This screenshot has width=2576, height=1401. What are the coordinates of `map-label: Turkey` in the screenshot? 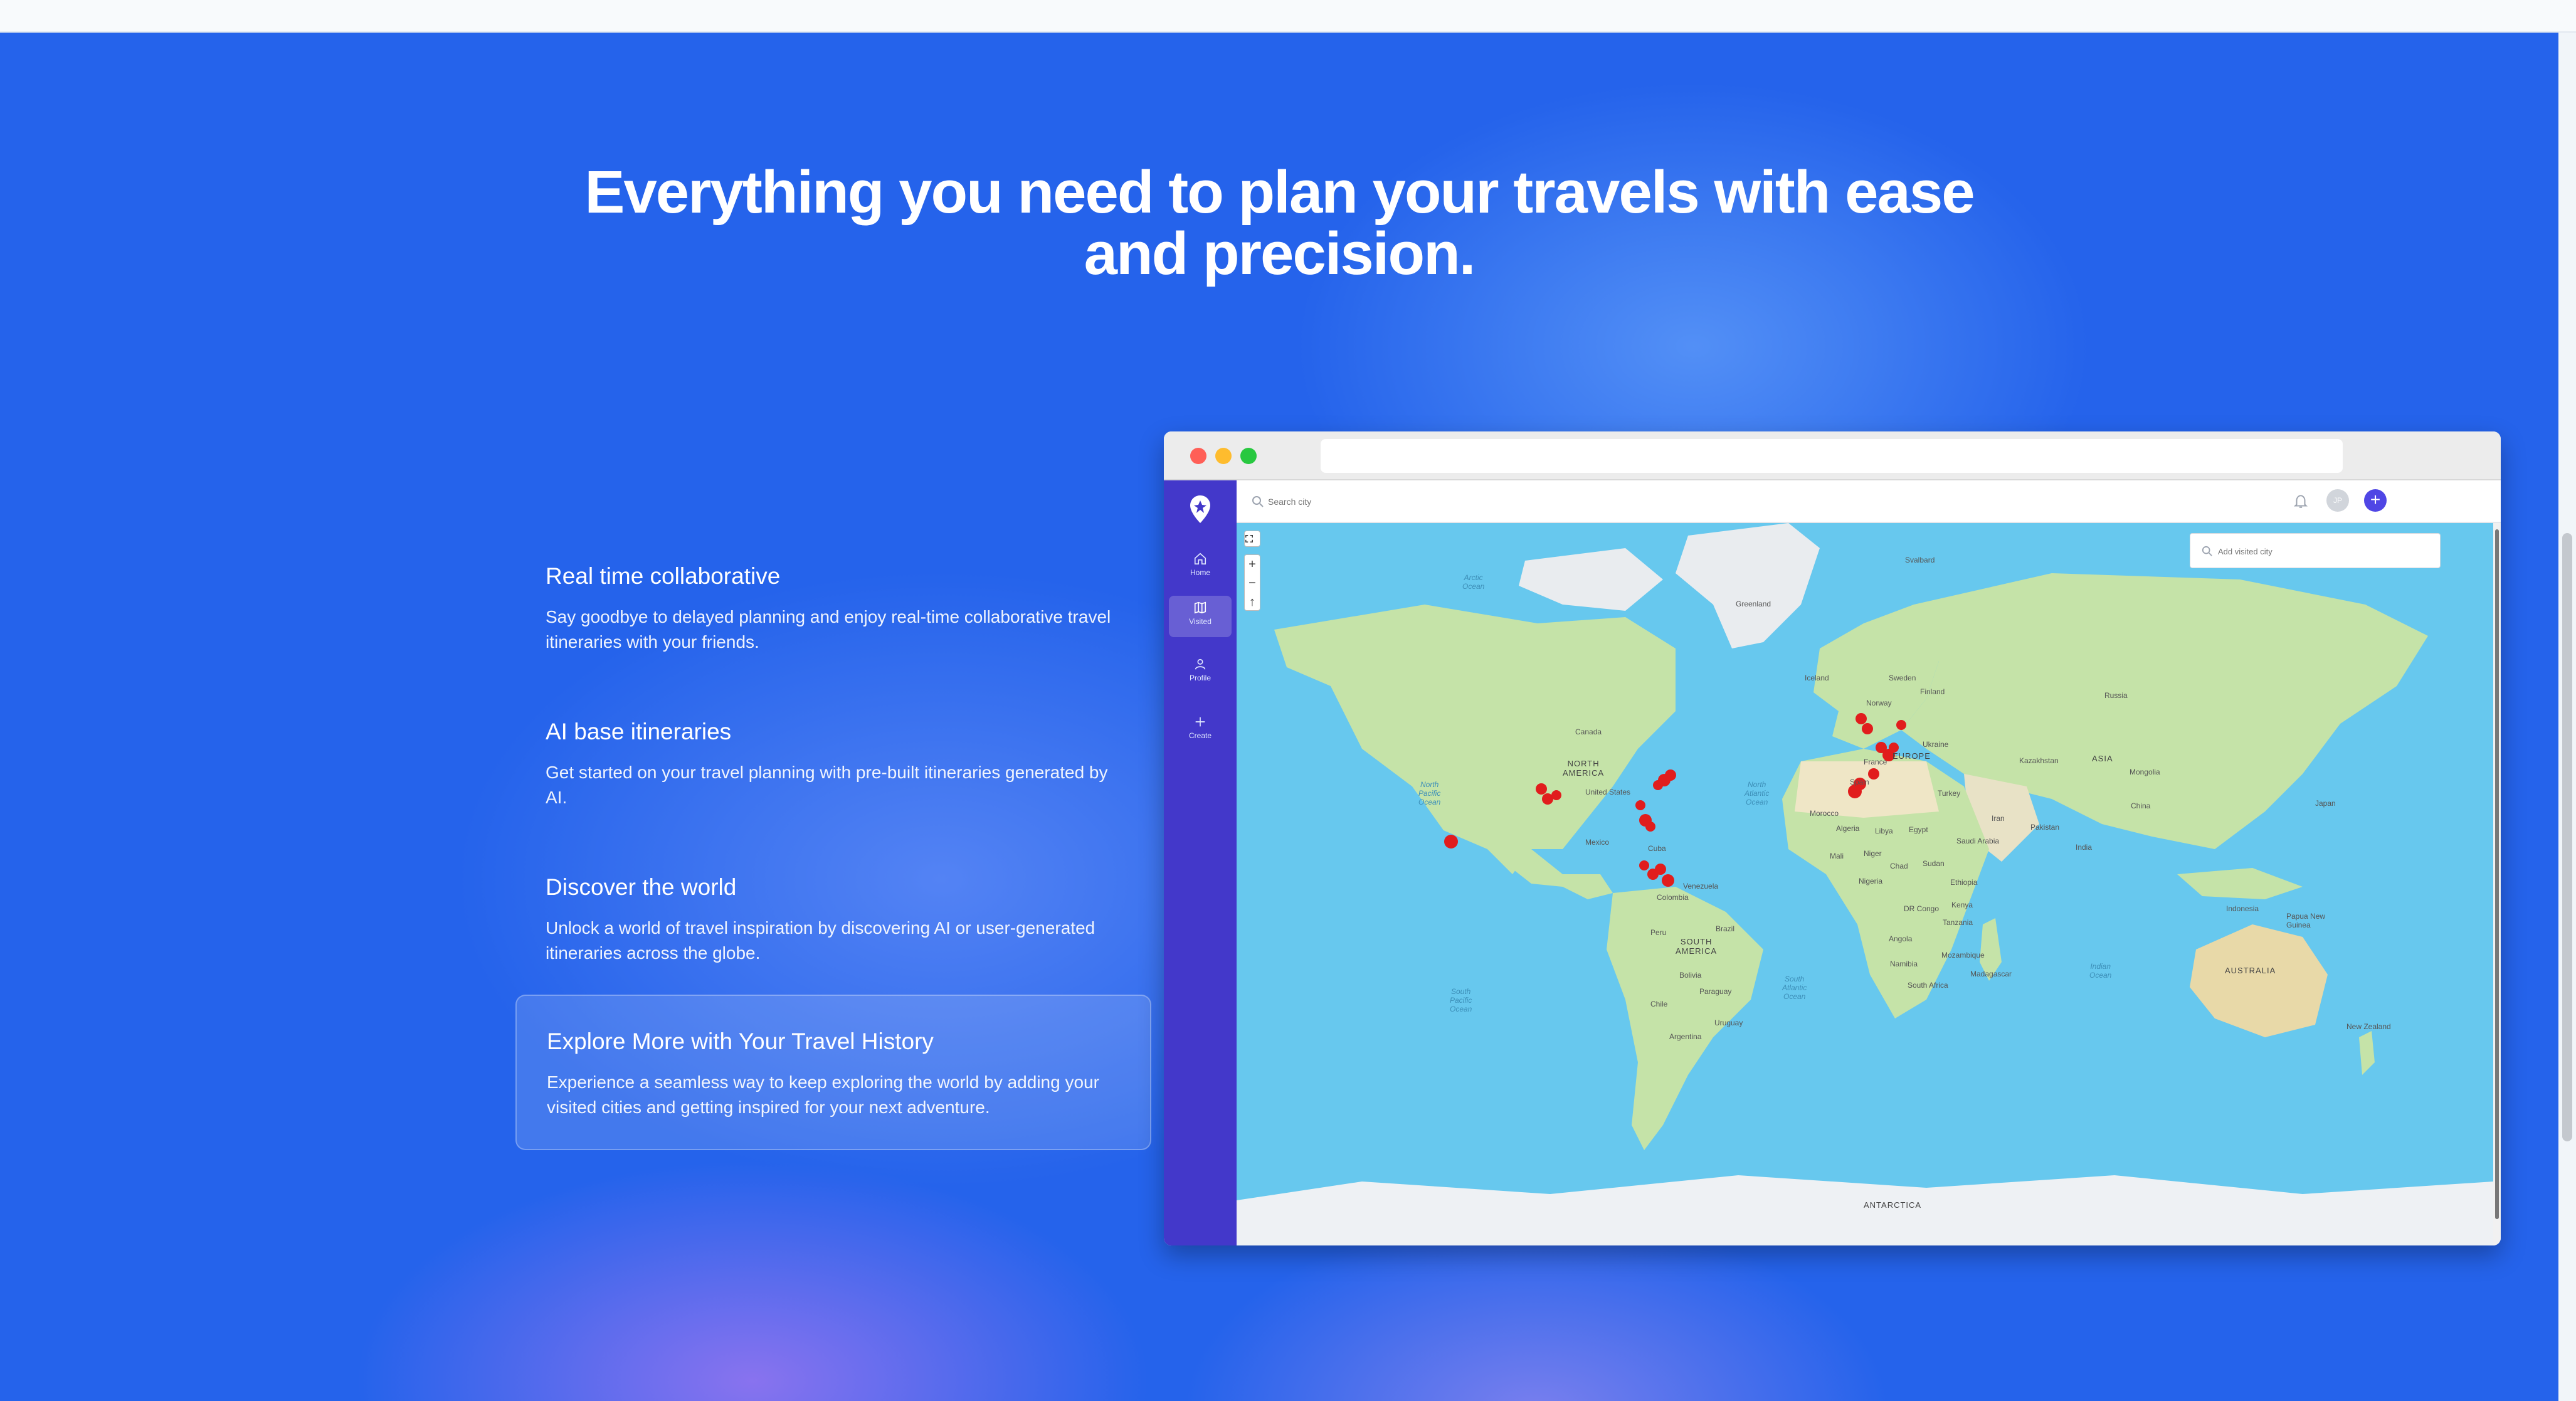 It's located at (1950, 793).